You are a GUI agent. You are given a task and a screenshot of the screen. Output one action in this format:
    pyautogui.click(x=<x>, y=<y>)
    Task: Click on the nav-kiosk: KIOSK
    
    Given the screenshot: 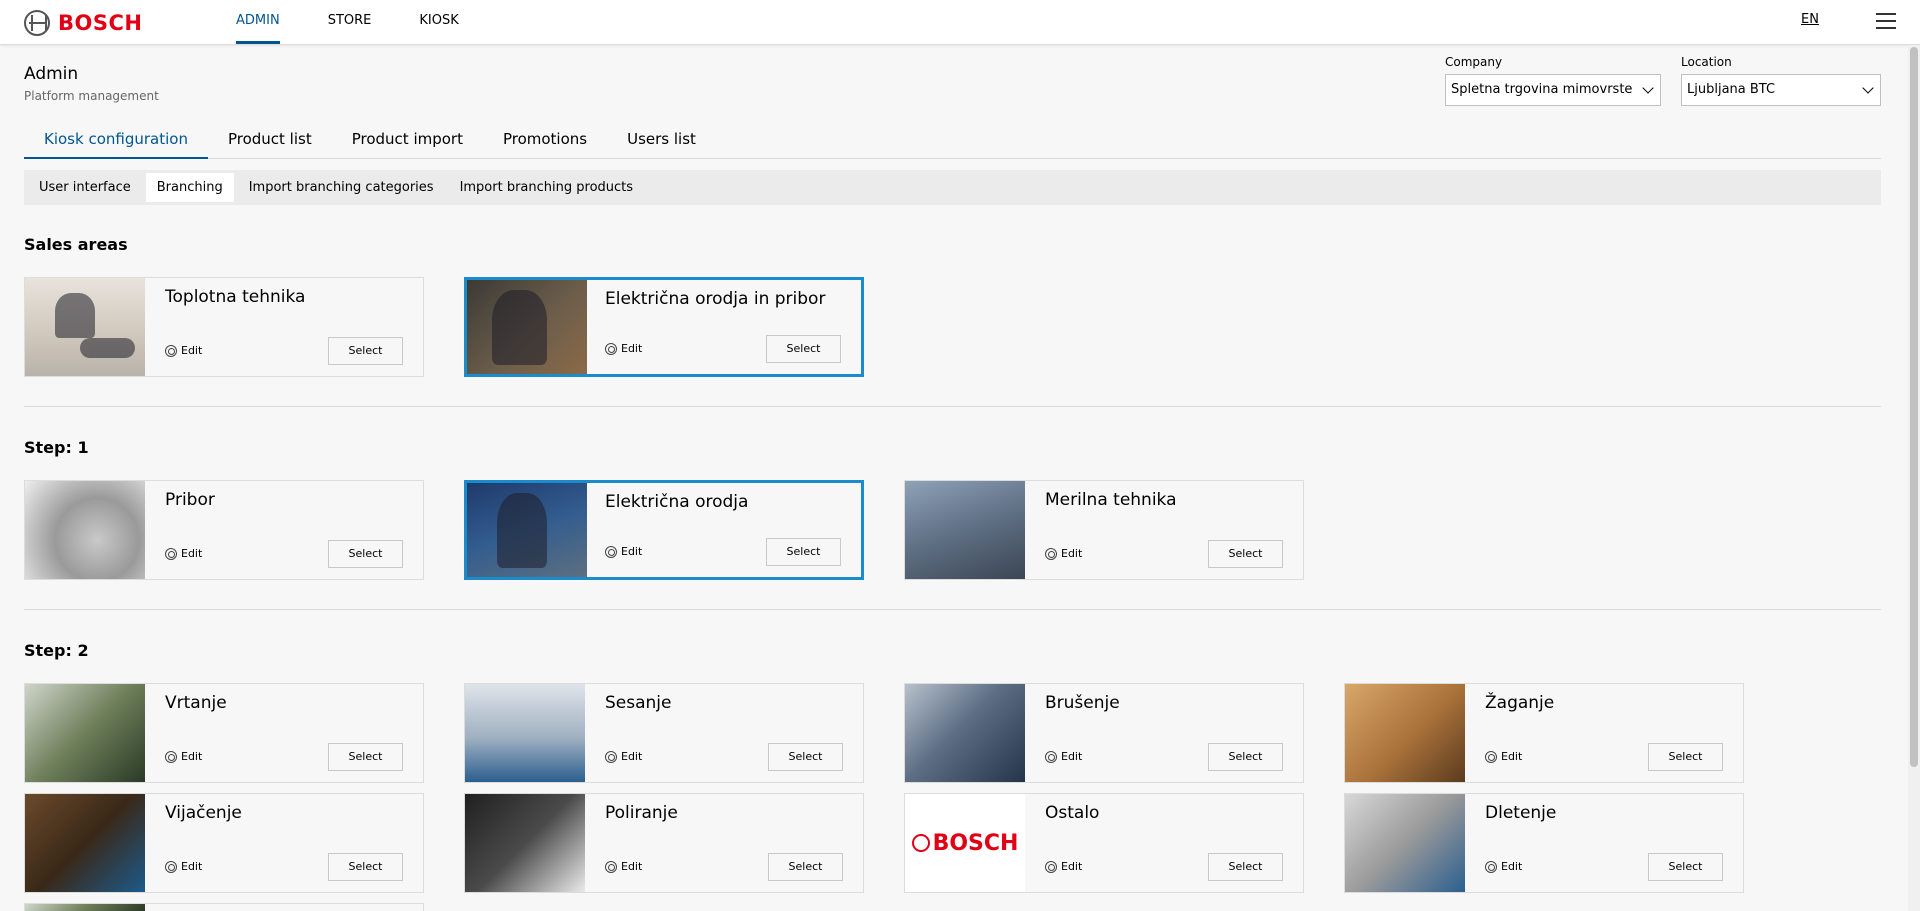 What is the action you would take?
    pyautogui.click(x=438, y=22)
    